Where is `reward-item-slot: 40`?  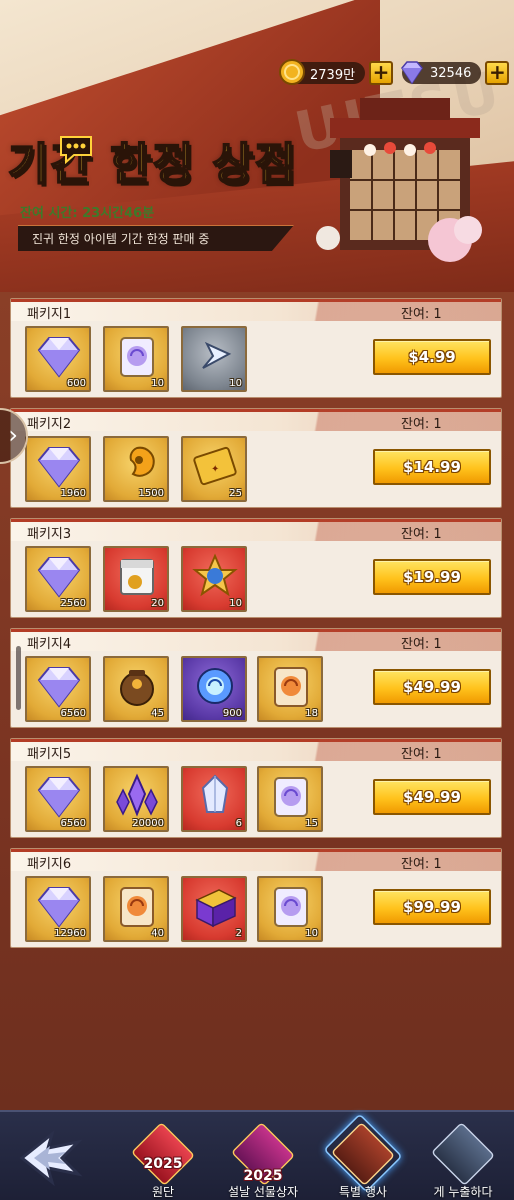
reward-item-slot: 40 is located at coordinates (136, 909).